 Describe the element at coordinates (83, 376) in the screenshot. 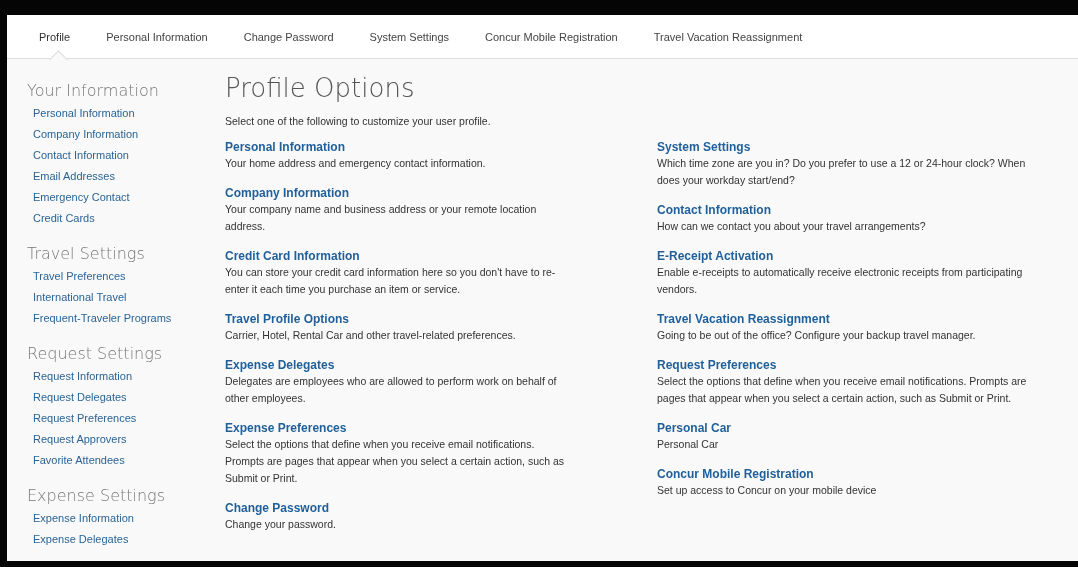

I see `sidebar-link: Request Information` at that location.